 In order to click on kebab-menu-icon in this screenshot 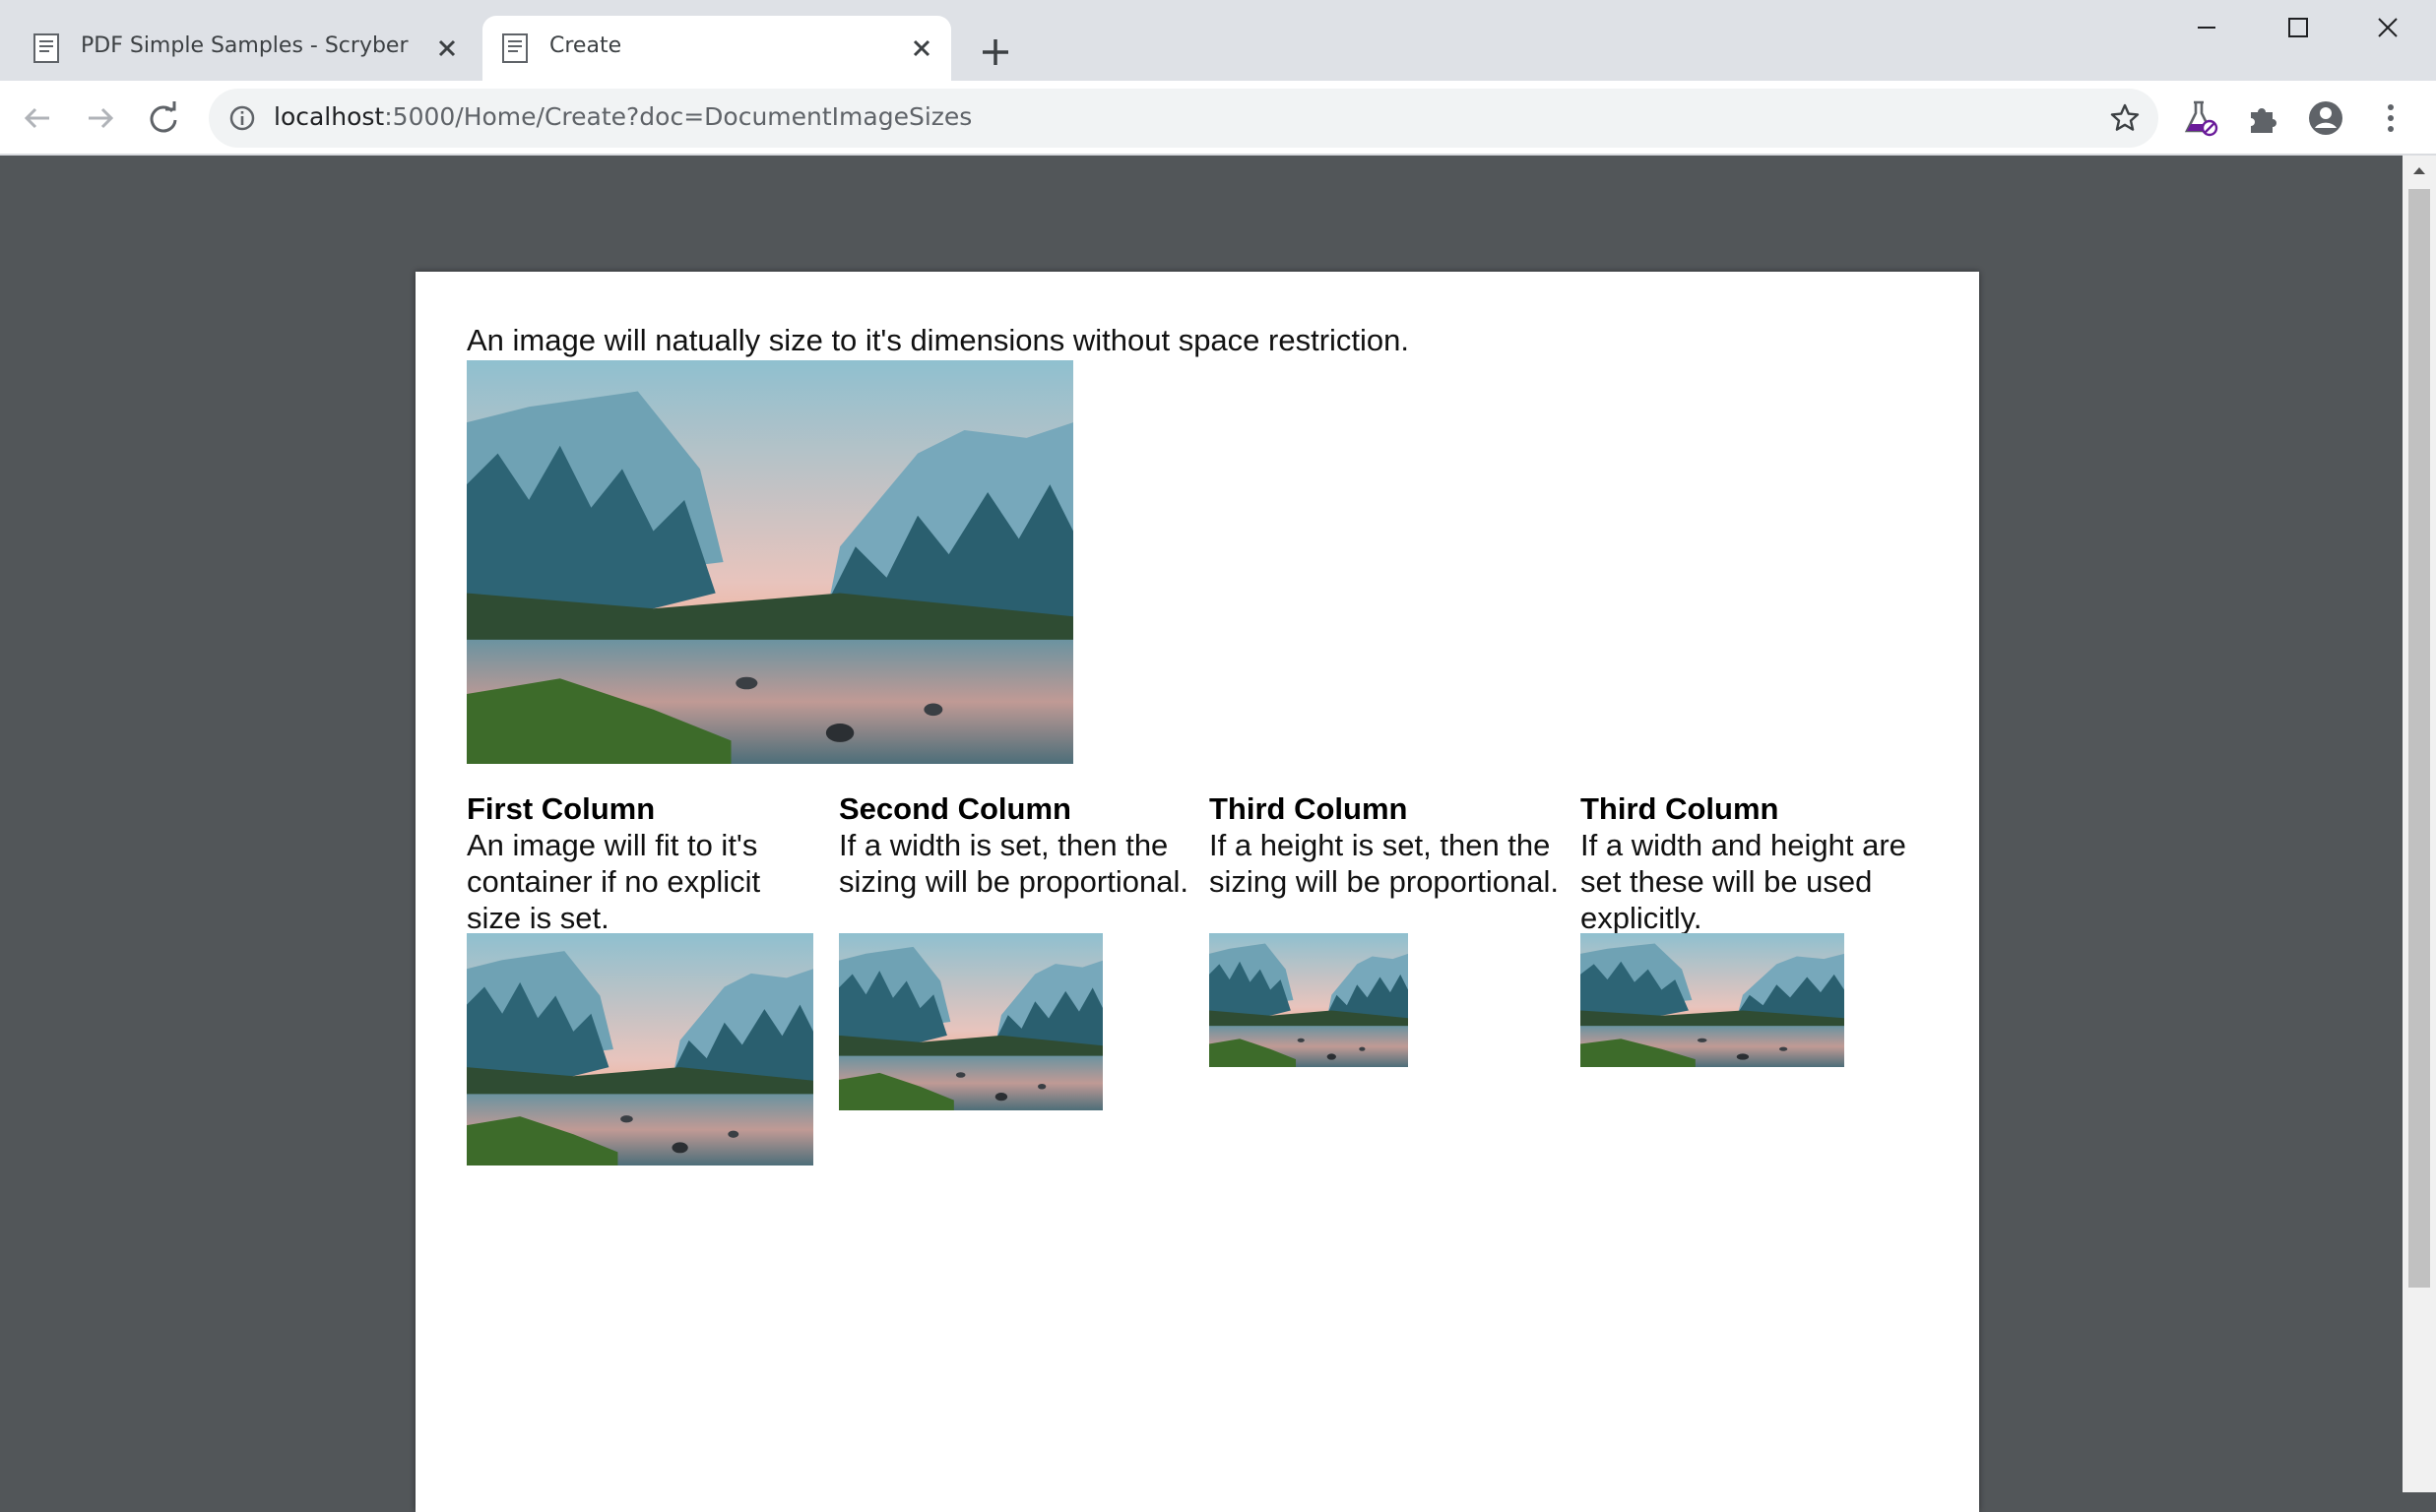, I will do `click(2391, 118)`.